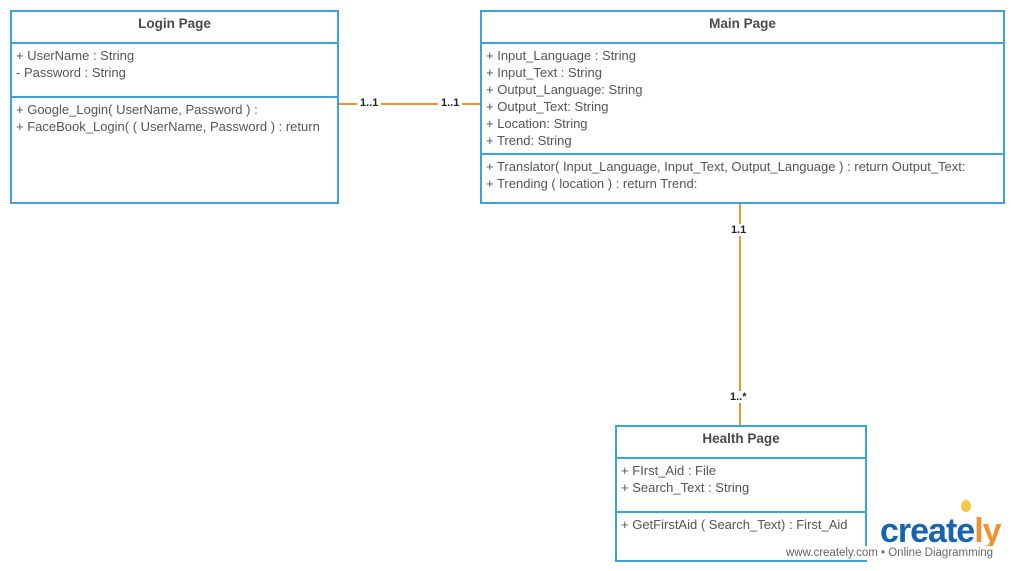 The height and width of the screenshot is (571, 1015). What do you see at coordinates (561, 55) in the screenshot?
I see `attribute: + Input_Language : String` at bounding box center [561, 55].